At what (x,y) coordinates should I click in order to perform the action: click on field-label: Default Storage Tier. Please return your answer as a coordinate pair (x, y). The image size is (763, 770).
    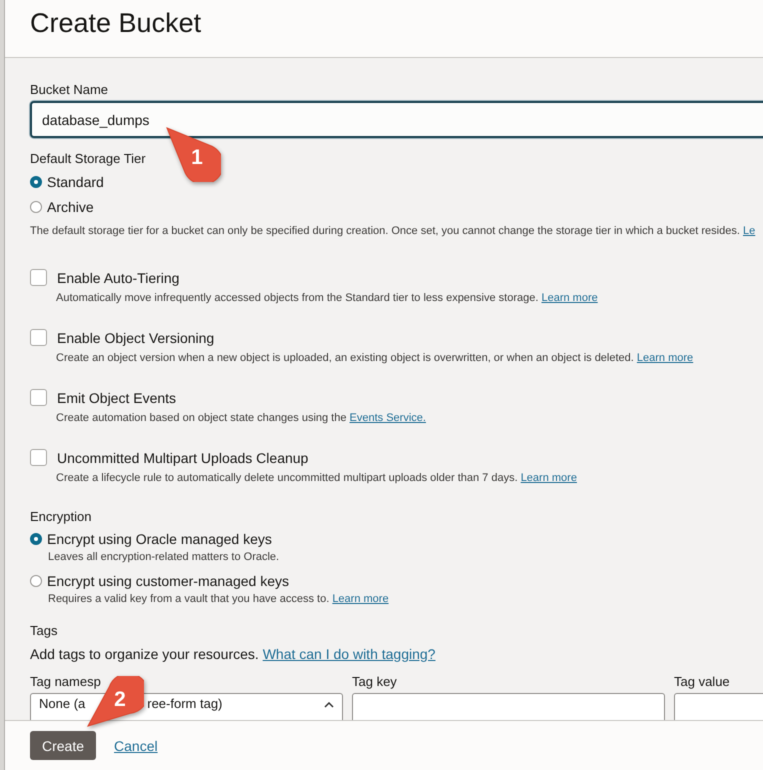
    Looking at the image, I should click on (88, 158).